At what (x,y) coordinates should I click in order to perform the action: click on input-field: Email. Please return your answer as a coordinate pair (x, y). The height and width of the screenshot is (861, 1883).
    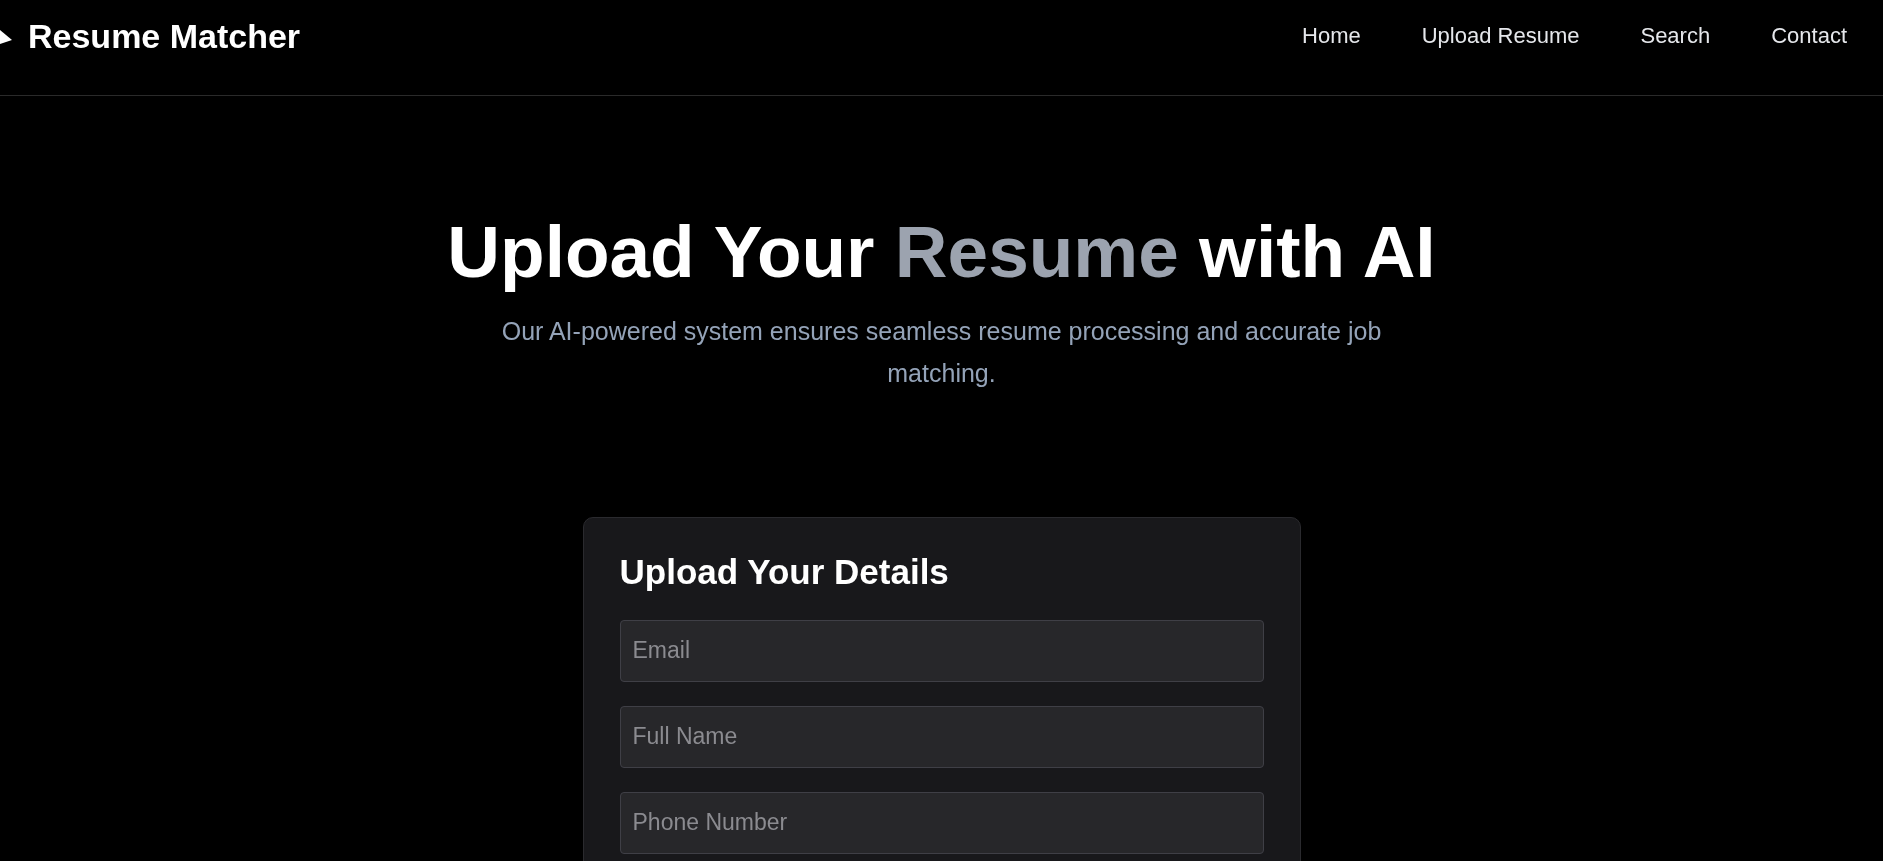
    Looking at the image, I should click on (941, 650).